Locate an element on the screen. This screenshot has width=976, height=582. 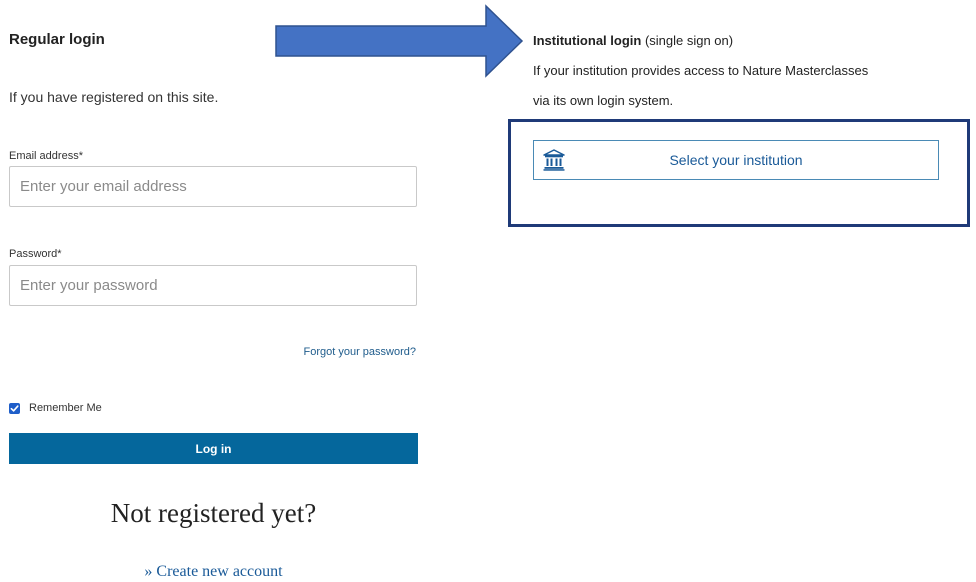
password-label: Password* is located at coordinates (35, 254).